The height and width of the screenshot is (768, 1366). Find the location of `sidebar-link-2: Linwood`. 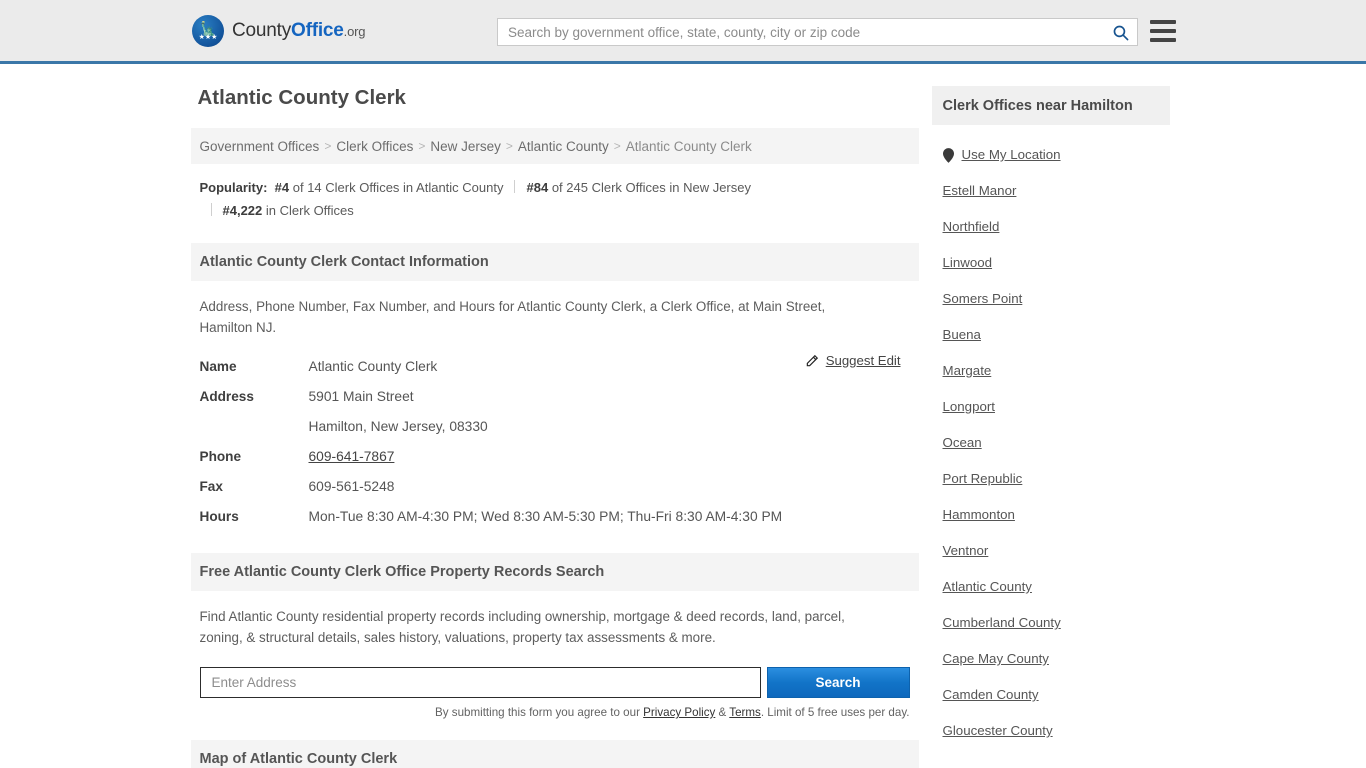

sidebar-link-2: Linwood is located at coordinates (968, 263).